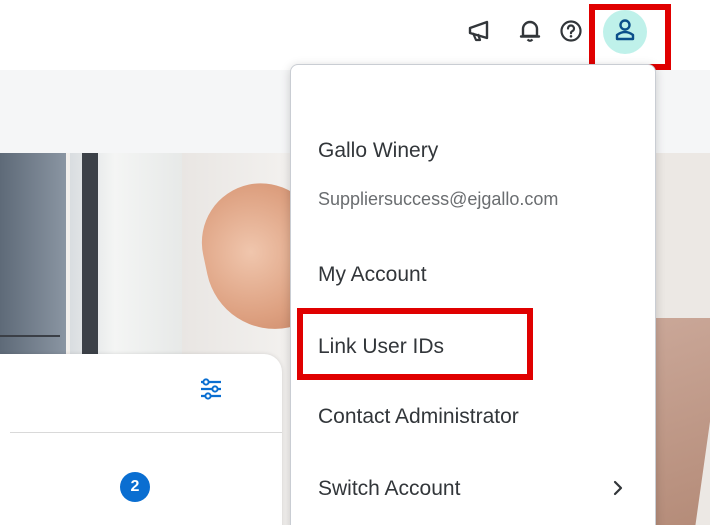  Describe the element at coordinates (146, 432) in the screenshot. I see `card-divider` at that location.